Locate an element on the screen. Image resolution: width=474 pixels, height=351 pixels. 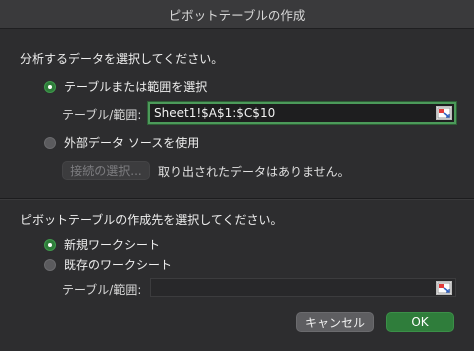
radio-table-range-label: テーブルまたは範囲を選択 is located at coordinates (136, 87).